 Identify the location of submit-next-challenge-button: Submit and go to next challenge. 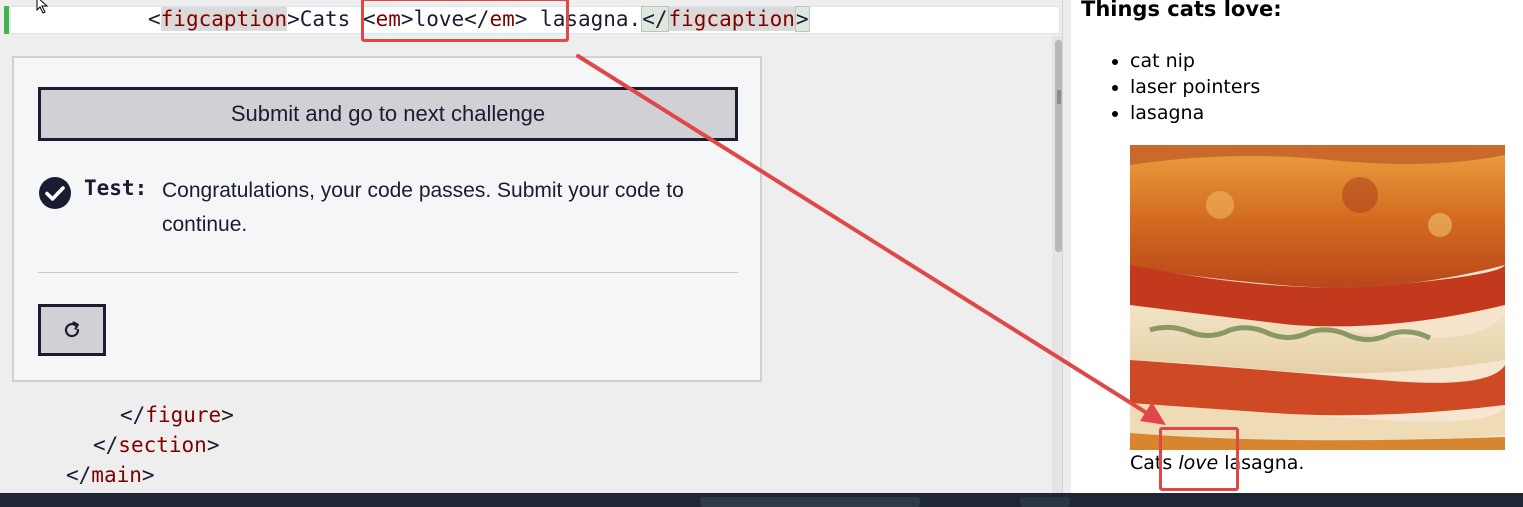
(388, 114).